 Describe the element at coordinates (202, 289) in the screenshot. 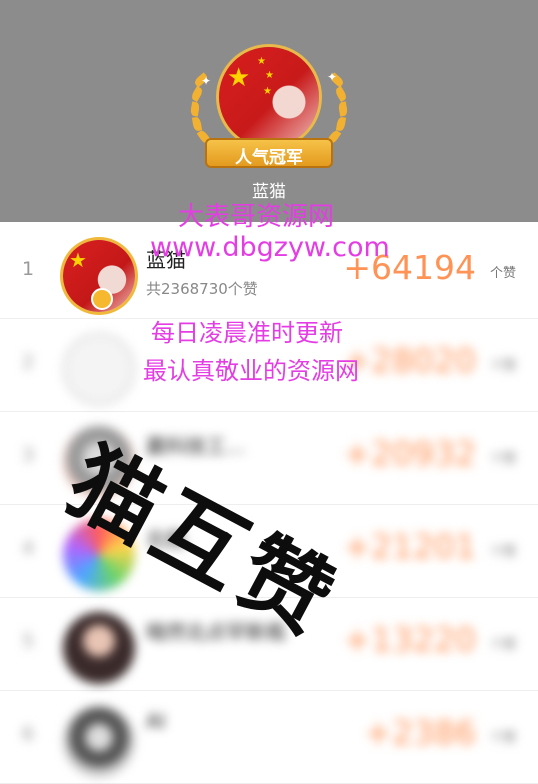

I see `total-likes: 共2368730个赞` at that location.